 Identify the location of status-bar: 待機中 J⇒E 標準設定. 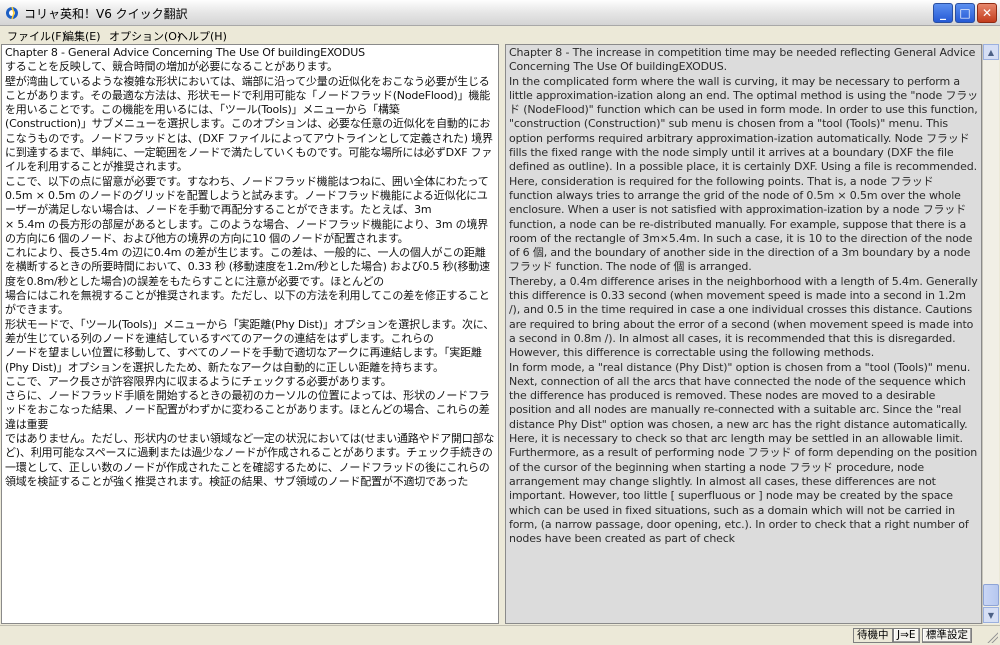
(500, 635).